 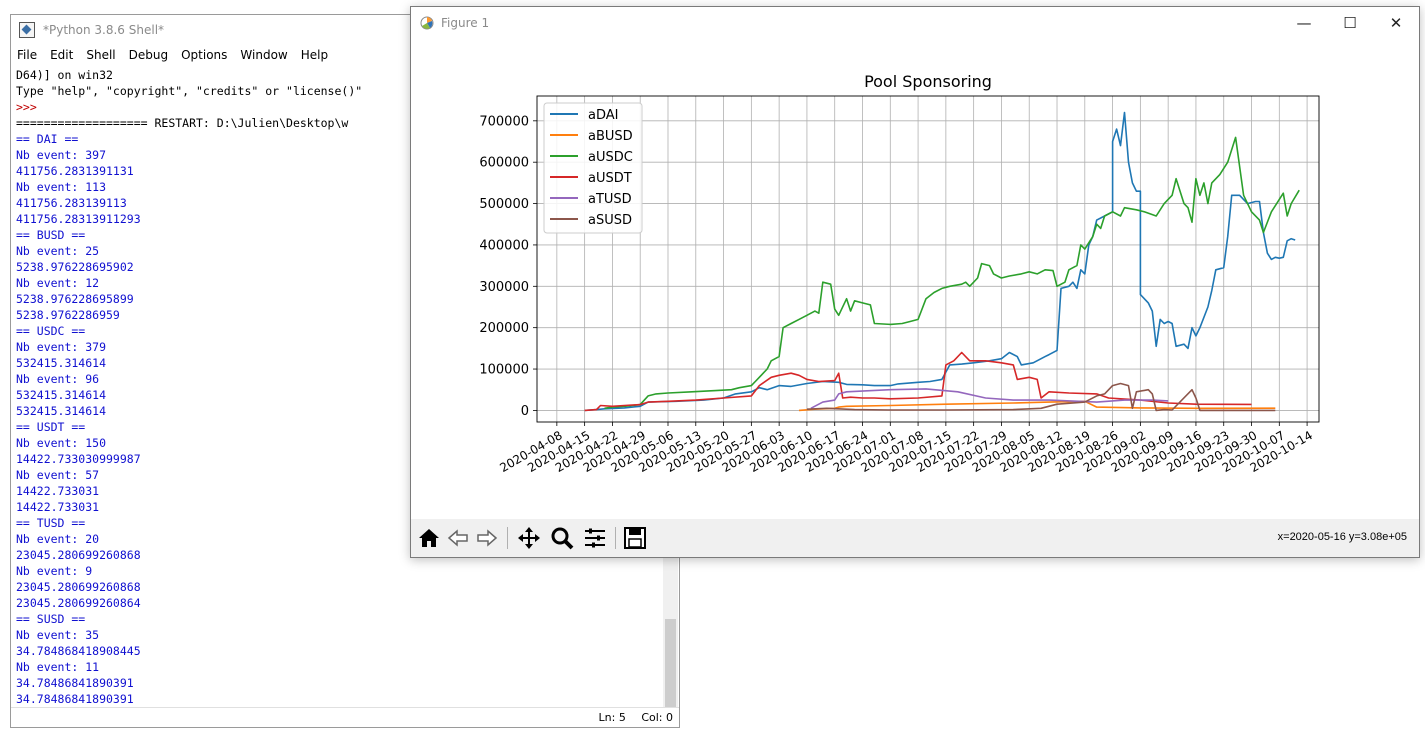 I want to click on save-button, so click(x=635, y=538).